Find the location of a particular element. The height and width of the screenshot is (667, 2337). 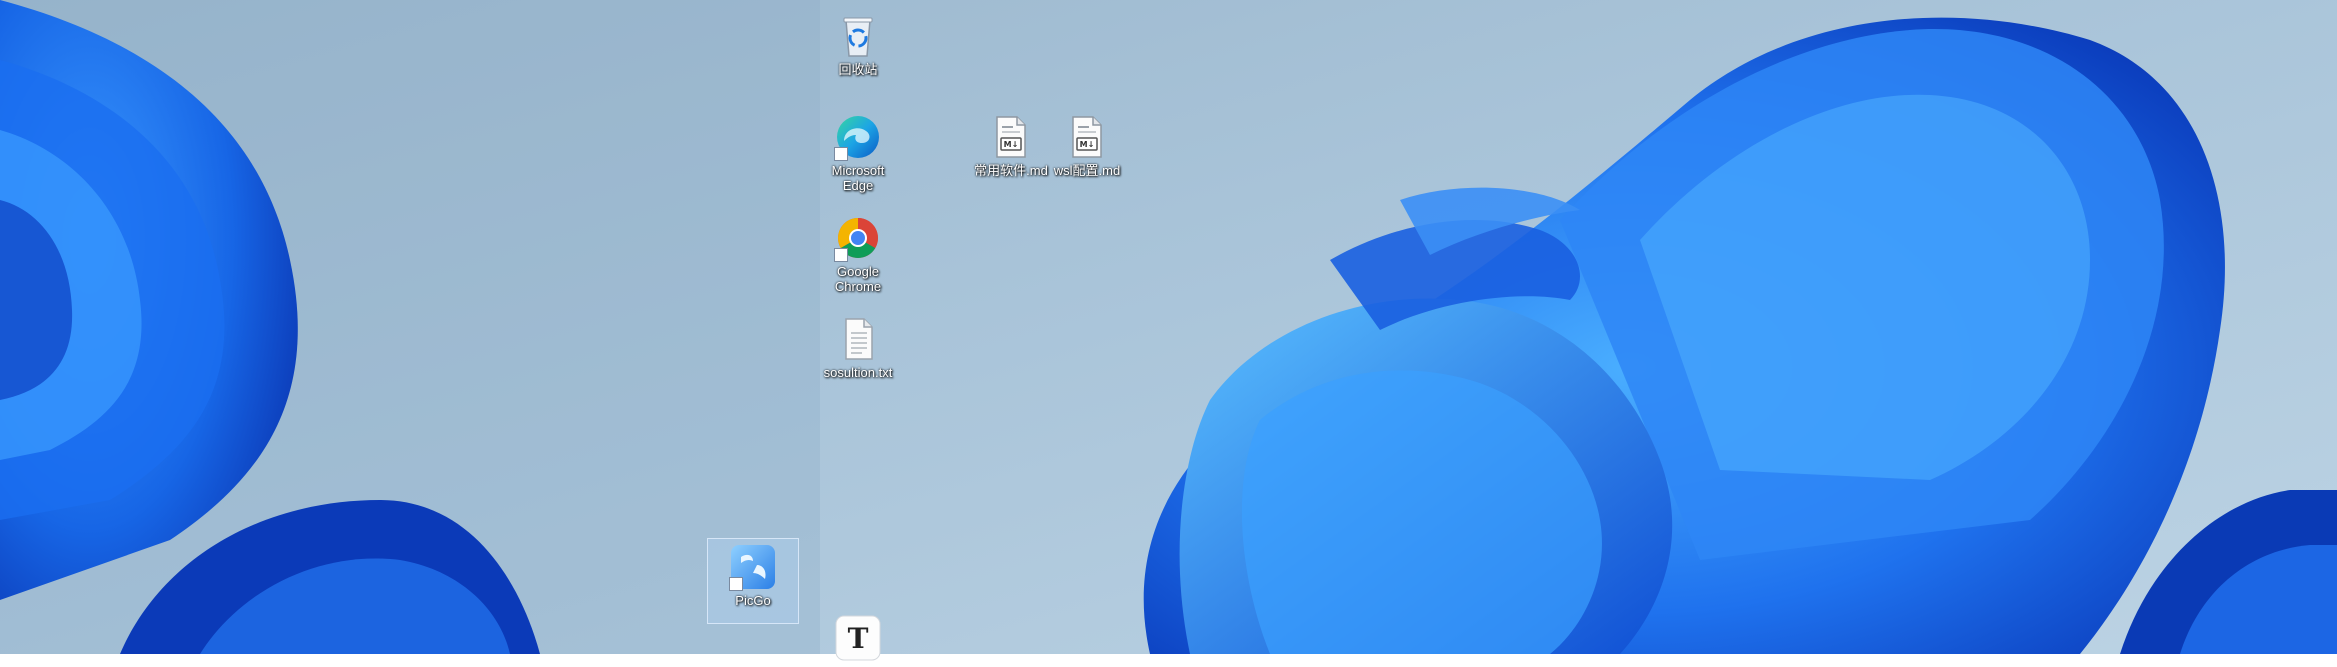

desktop-icon-picgo: PicGo is located at coordinates (753, 581).